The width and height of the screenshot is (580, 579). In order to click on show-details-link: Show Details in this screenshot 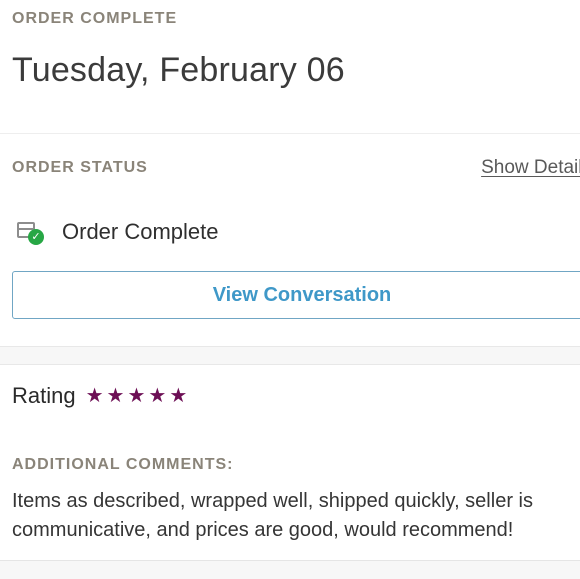, I will do `click(530, 168)`.